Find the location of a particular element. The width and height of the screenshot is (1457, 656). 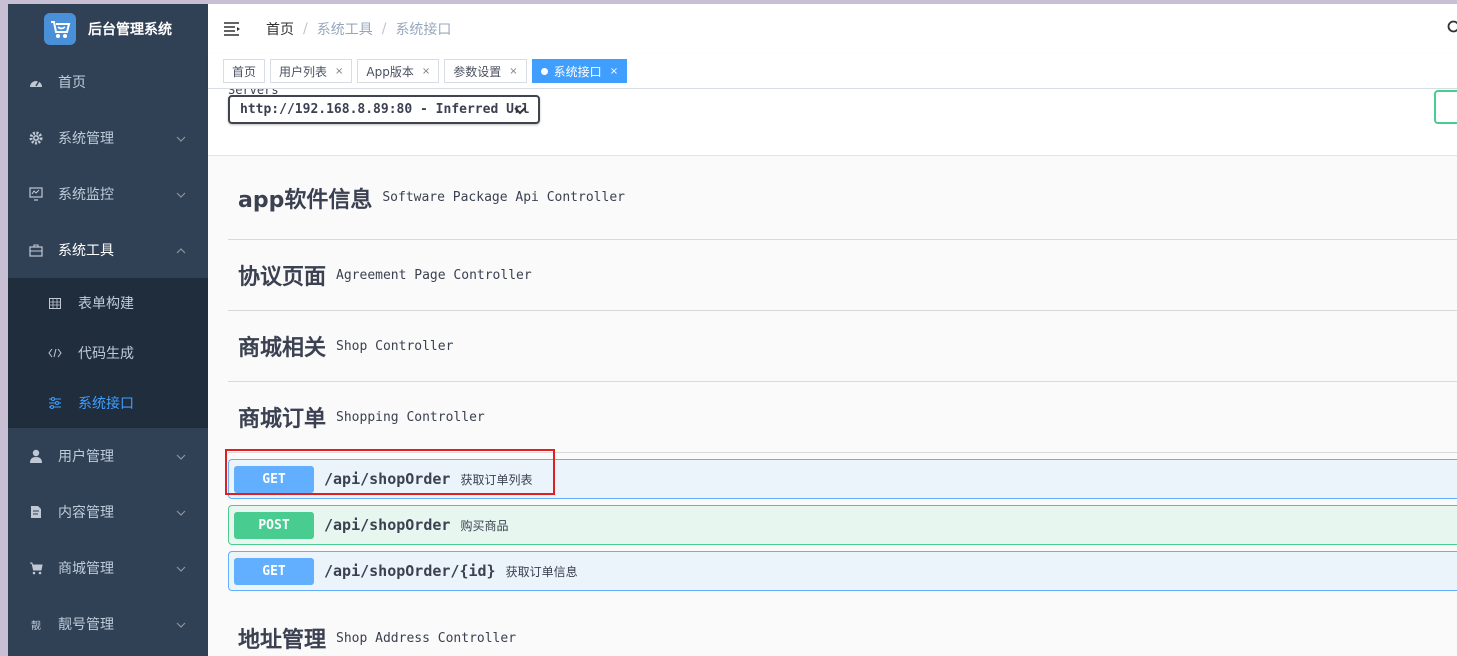

tag-label: 首页 is located at coordinates (244, 71).